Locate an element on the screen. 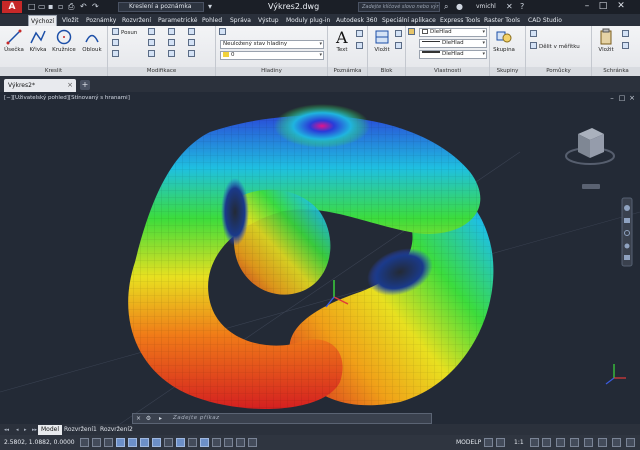 This screenshot has width=640, height=450. panel-title-schranka: Schránka is located at coordinates (616, 71).